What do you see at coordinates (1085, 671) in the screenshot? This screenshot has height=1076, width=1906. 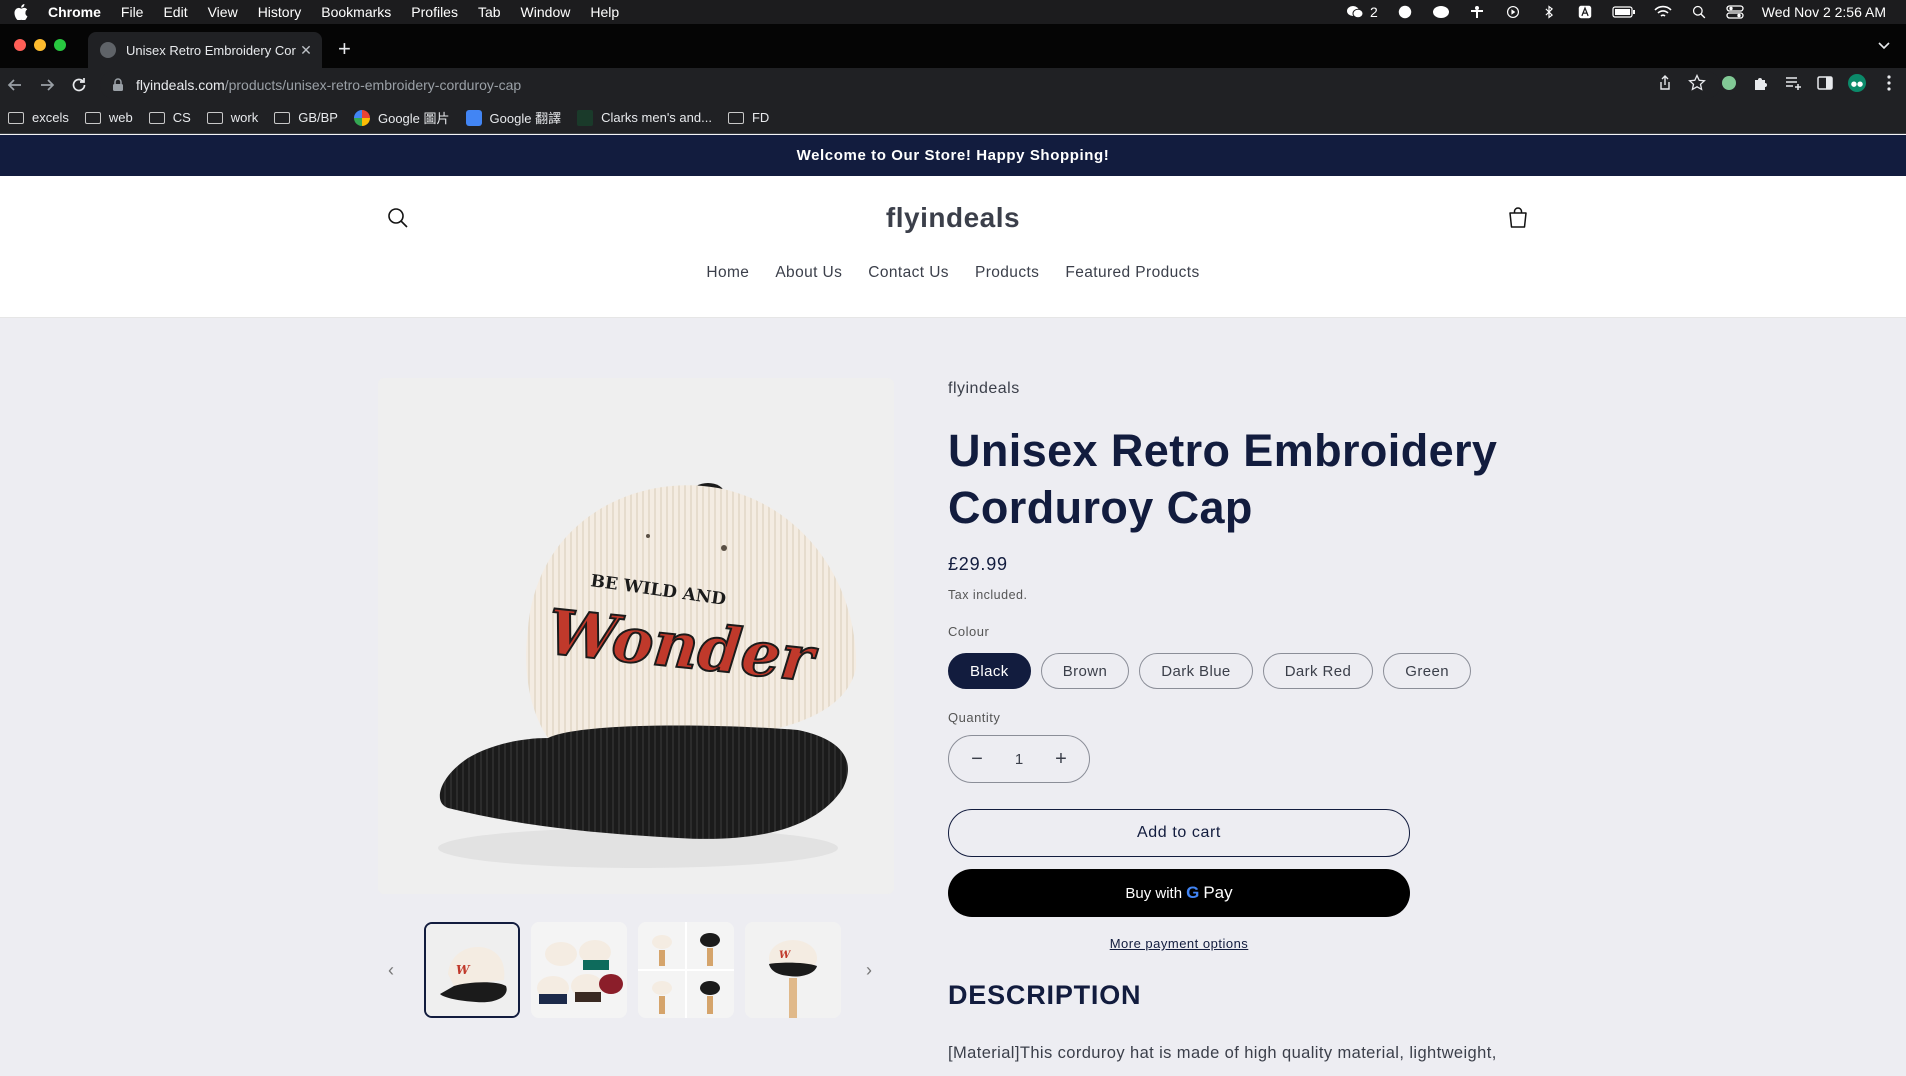 I see `colour-option-brown: Brown` at bounding box center [1085, 671].